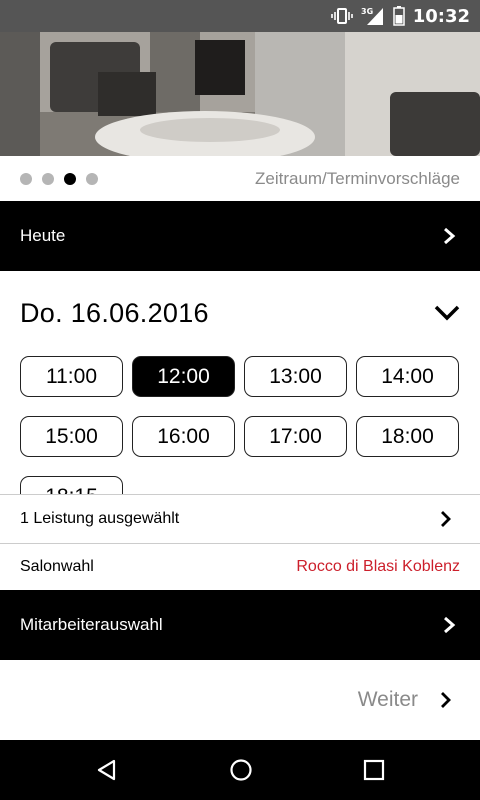  I want to click on pager-row: Zeitraum/Terminvorschläge, so click(240, 178).